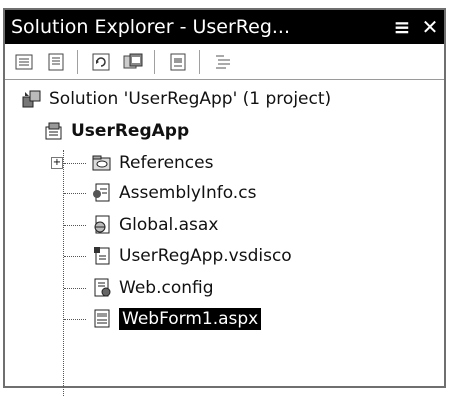 The image size is (454, 396). Describe the element at coordinates (205, 256) in the screenshot. I see `tree-item-label: UserRegApp.vsdisco` at that location.